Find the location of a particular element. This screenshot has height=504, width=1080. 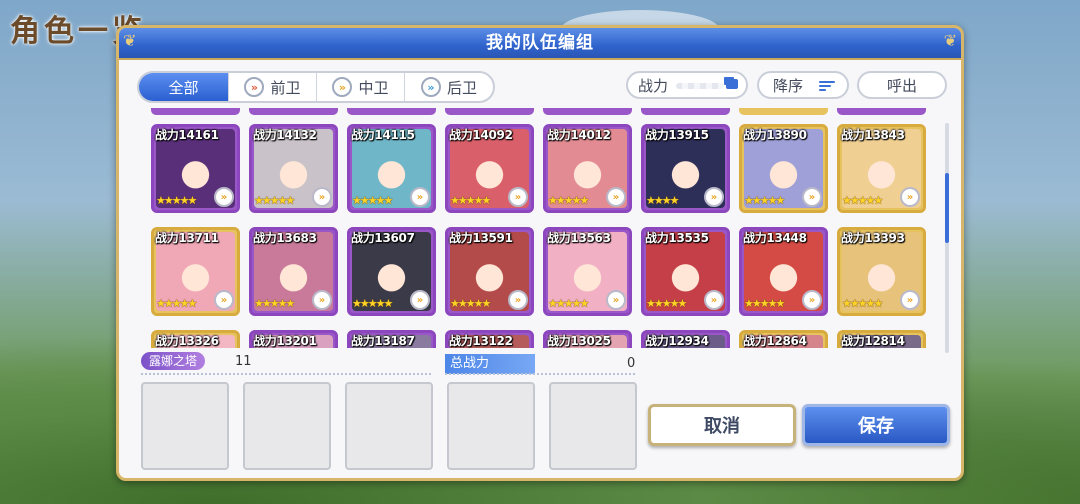

character-card: 战力13326 is located at coordinates (195, 339).